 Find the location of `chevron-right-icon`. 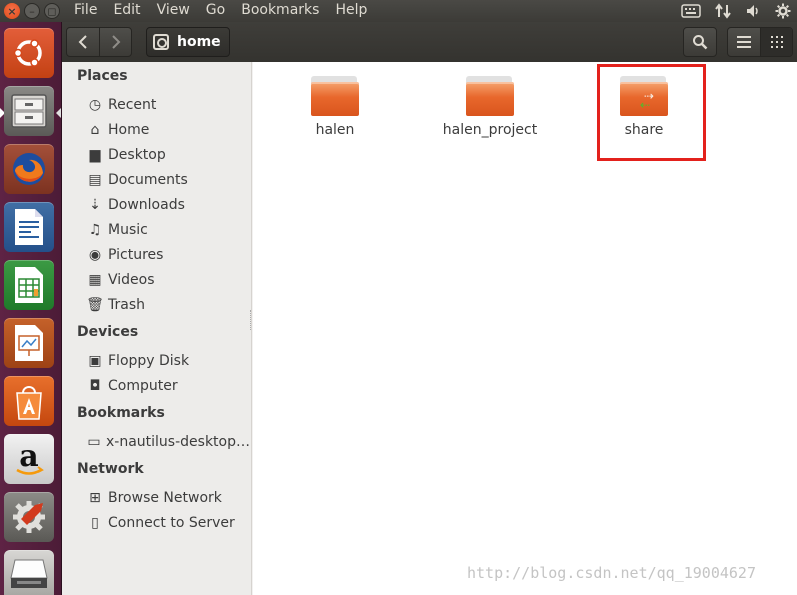

chevron-right-icon is located at coordinates (115, 42).